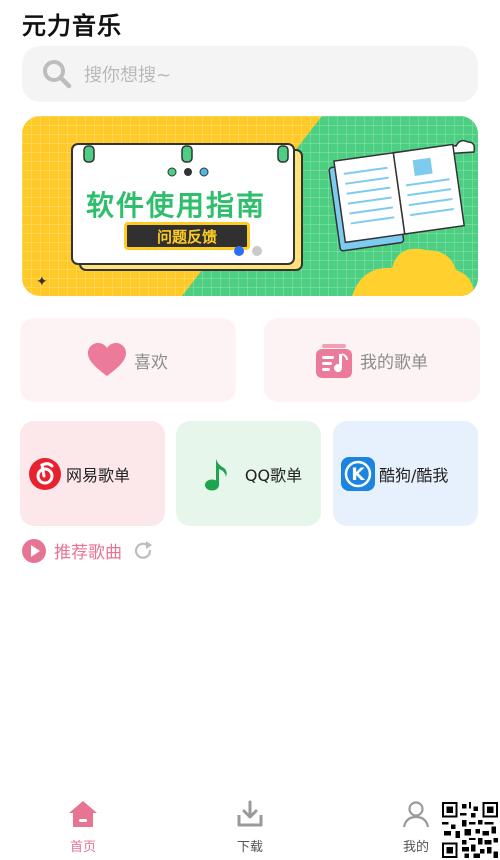 This screenshot has width=500, height=860. What do you see at coordinates (143, 551) in the screenshot?
I see `refresh-icon` at bounding box center [143, 551].